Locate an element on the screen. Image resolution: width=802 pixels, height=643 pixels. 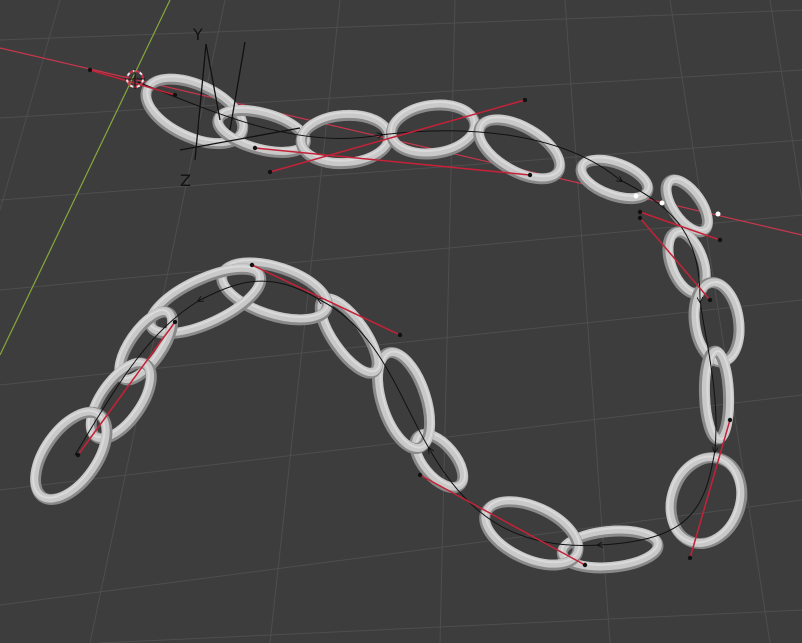
gizmo-z-label: Z is located at coordinates (185, 180).